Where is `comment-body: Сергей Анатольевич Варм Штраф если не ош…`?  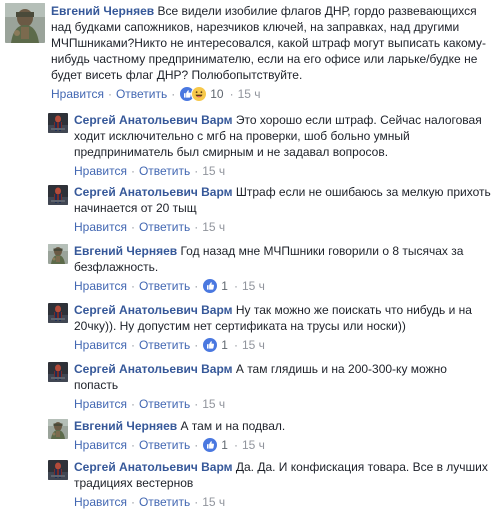
comment-body: Сергей Анатольевич Варм Штраф если не ош… is located at coordinates (284, 209).